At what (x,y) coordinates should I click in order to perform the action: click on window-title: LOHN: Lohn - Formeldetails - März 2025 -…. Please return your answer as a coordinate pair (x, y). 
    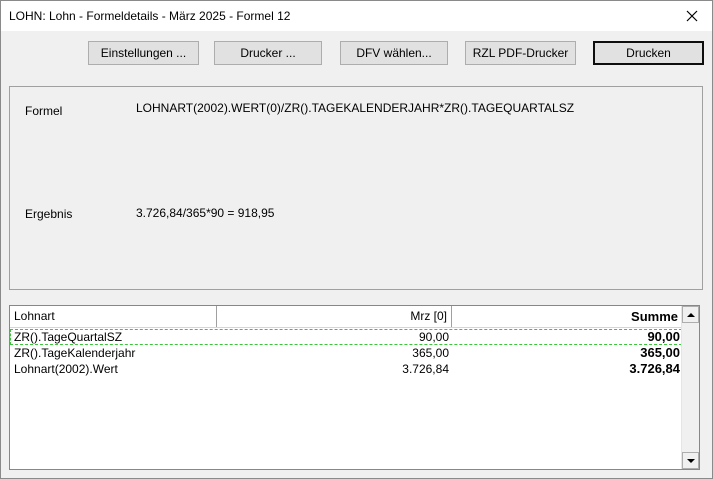
    Looking at the image, I should click on (150, 16).